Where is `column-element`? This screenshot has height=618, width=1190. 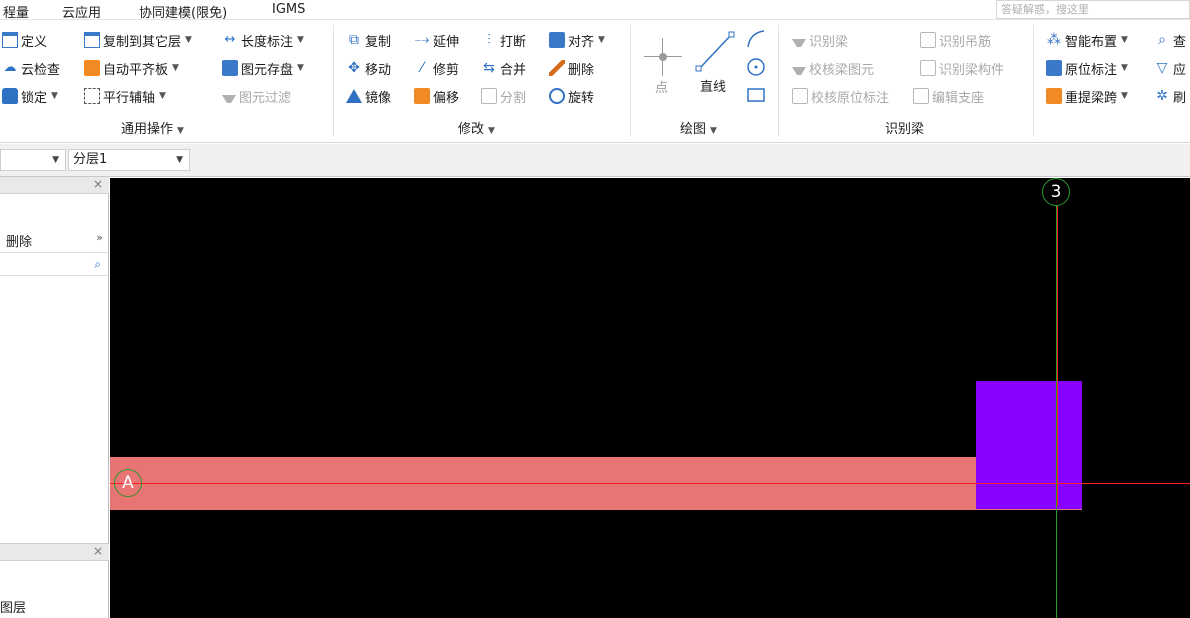
column-element is located at coordinates (1029, 445).